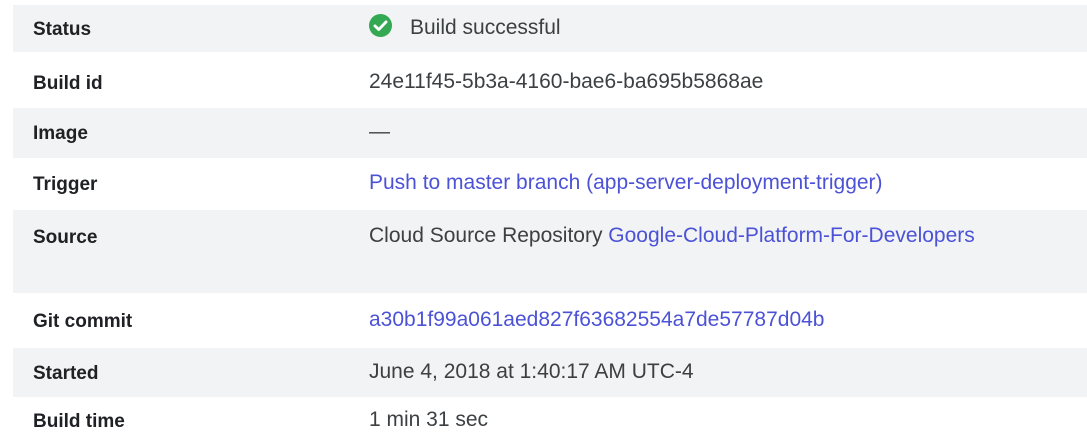 Image resolution: width=1087 pixels, height=435 pixels. Describe the element at coordinates (429, 419) in the screenshot. I see `build-time-value: 1 min 31 sec` at that location.